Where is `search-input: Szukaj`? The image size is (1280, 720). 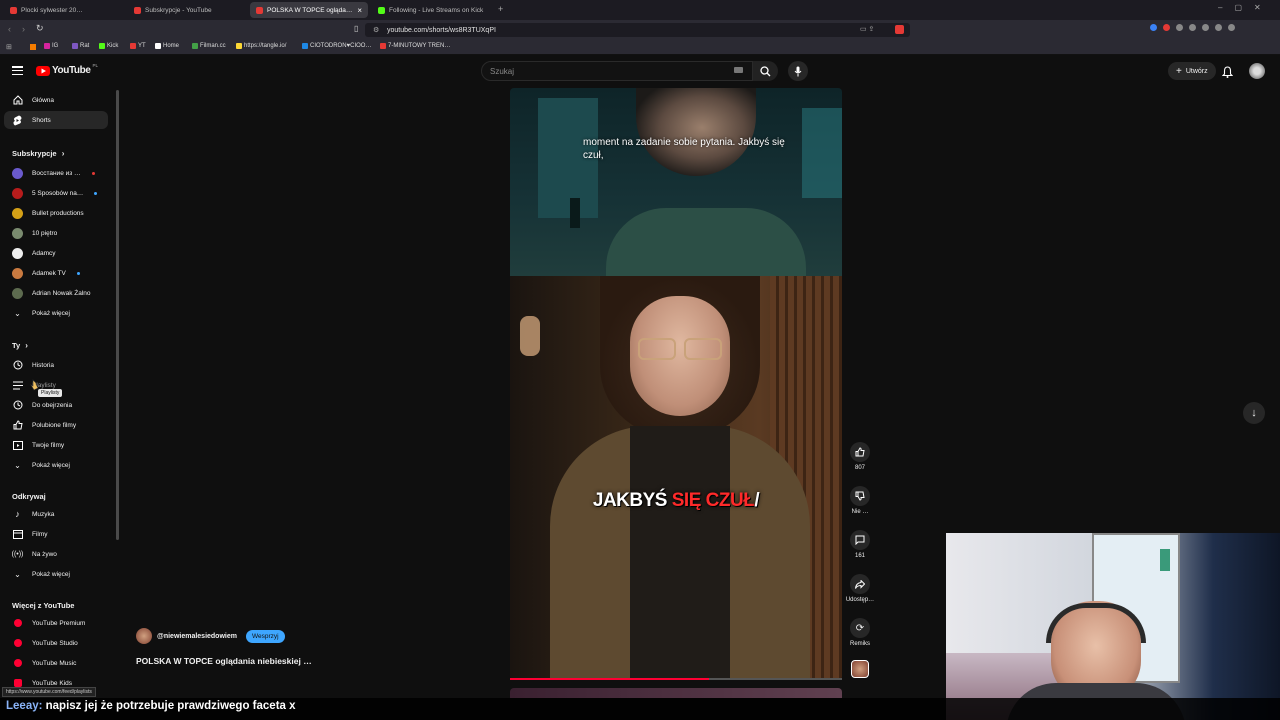
search-input: Szukaj is located at coordinates (617, 71).